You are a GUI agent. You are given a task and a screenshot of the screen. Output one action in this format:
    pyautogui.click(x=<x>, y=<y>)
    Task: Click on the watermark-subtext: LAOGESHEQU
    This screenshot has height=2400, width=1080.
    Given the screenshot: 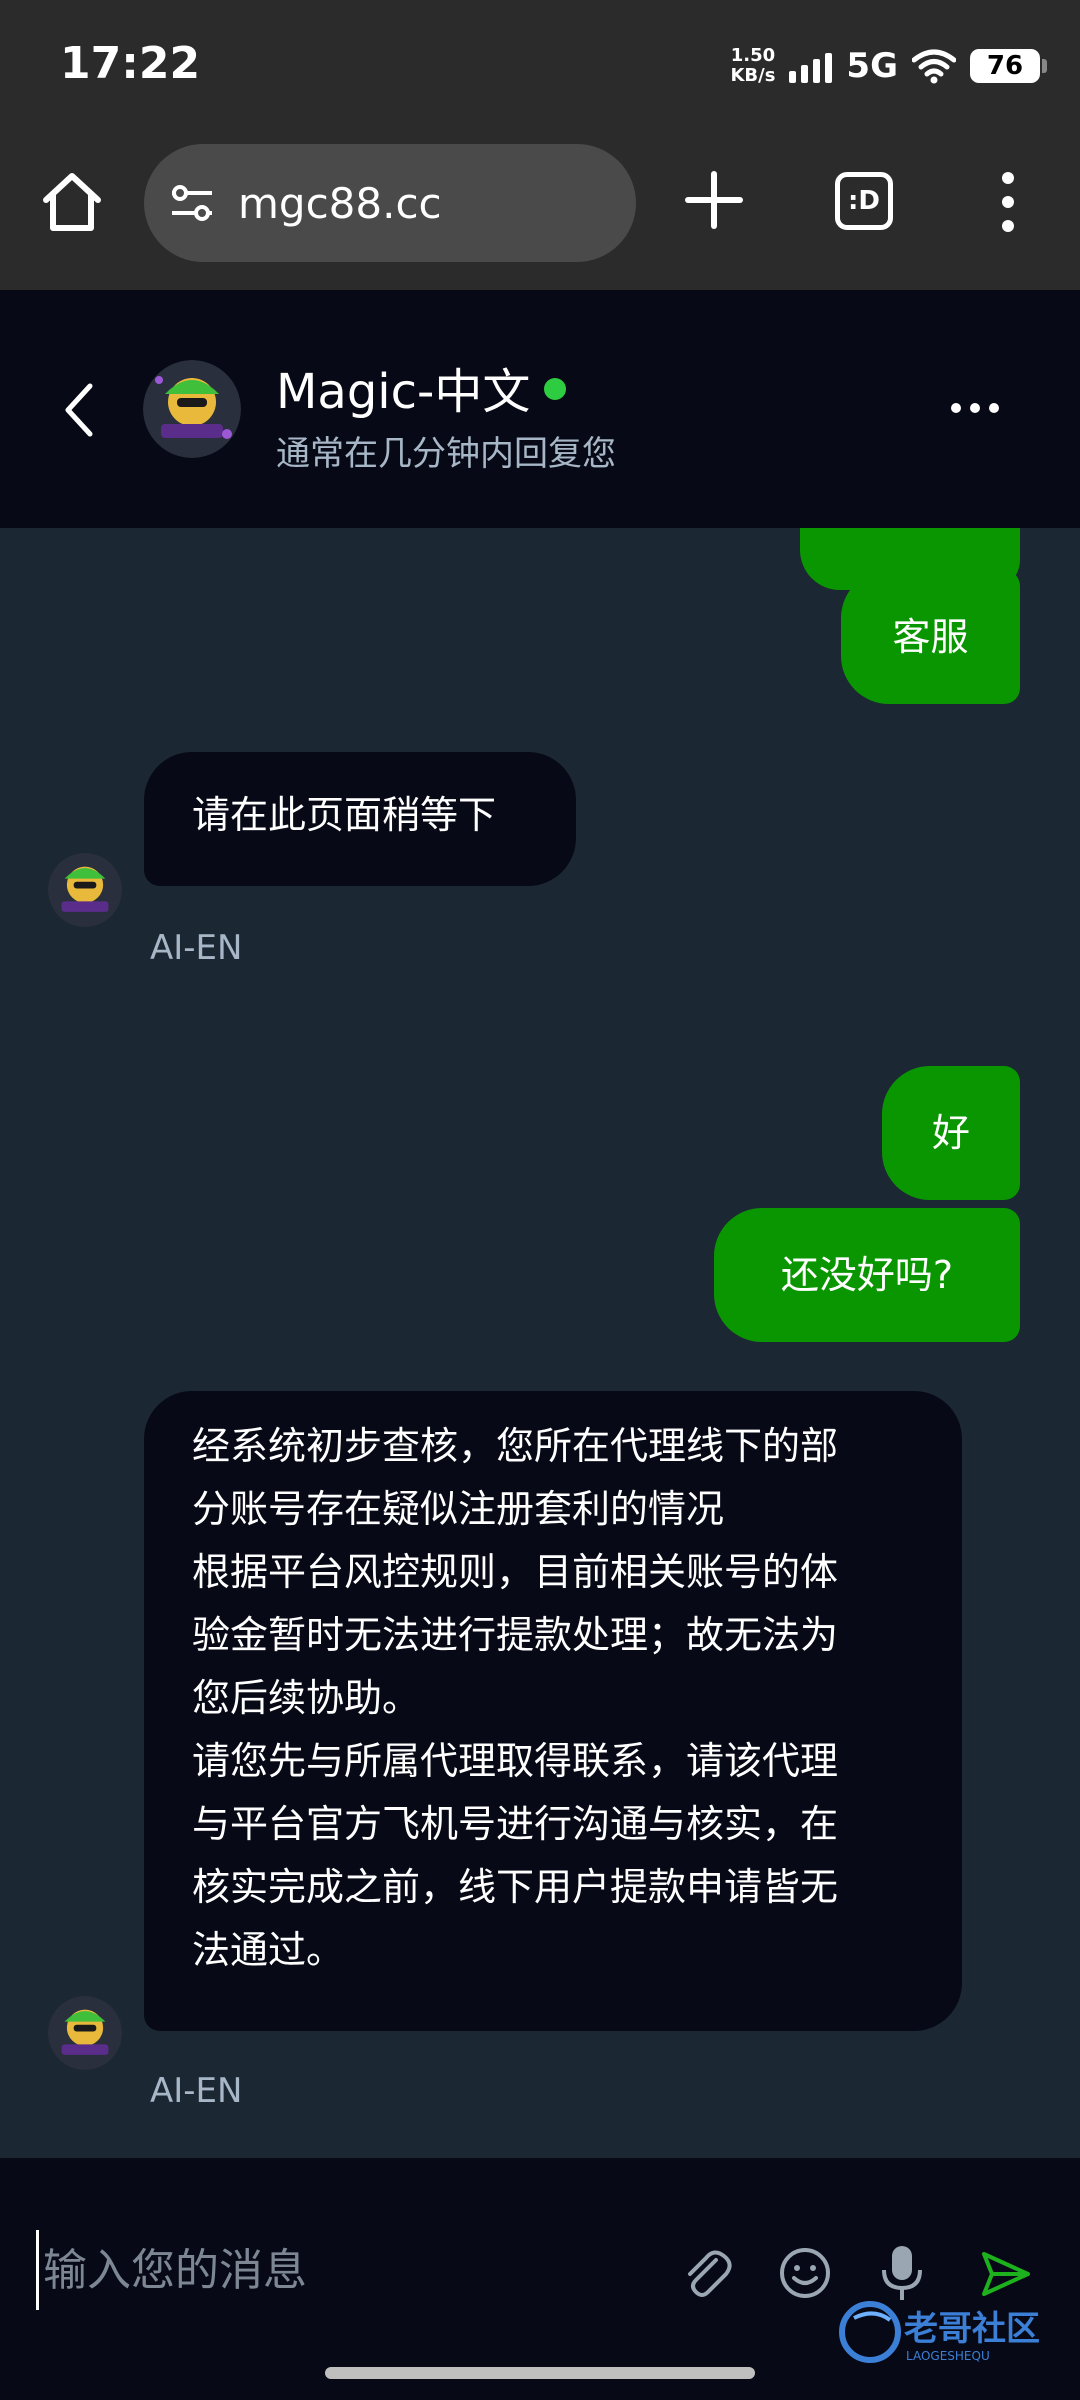 What is the action you would take?
    pyautogui.click(x=948, y=2356)
    